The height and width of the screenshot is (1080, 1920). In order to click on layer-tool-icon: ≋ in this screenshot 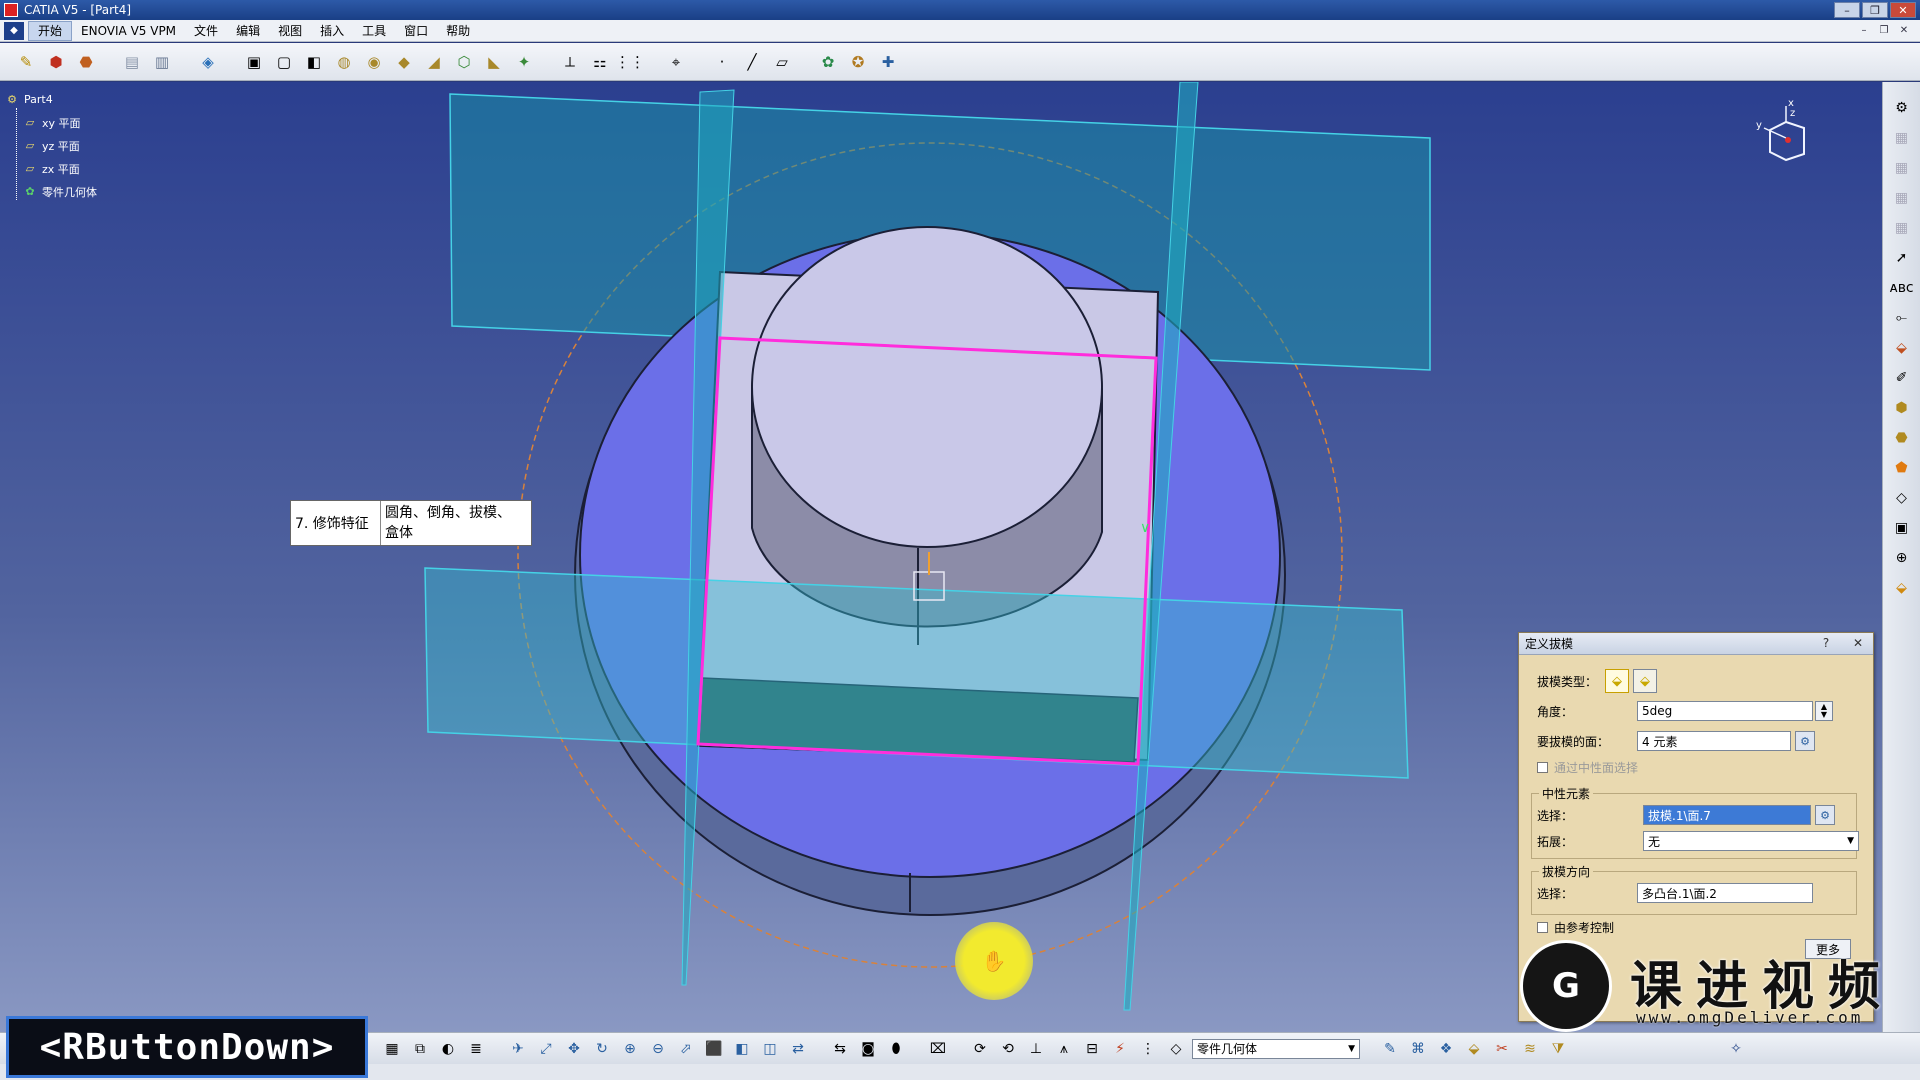, I will do `click(1530, 1049)`.